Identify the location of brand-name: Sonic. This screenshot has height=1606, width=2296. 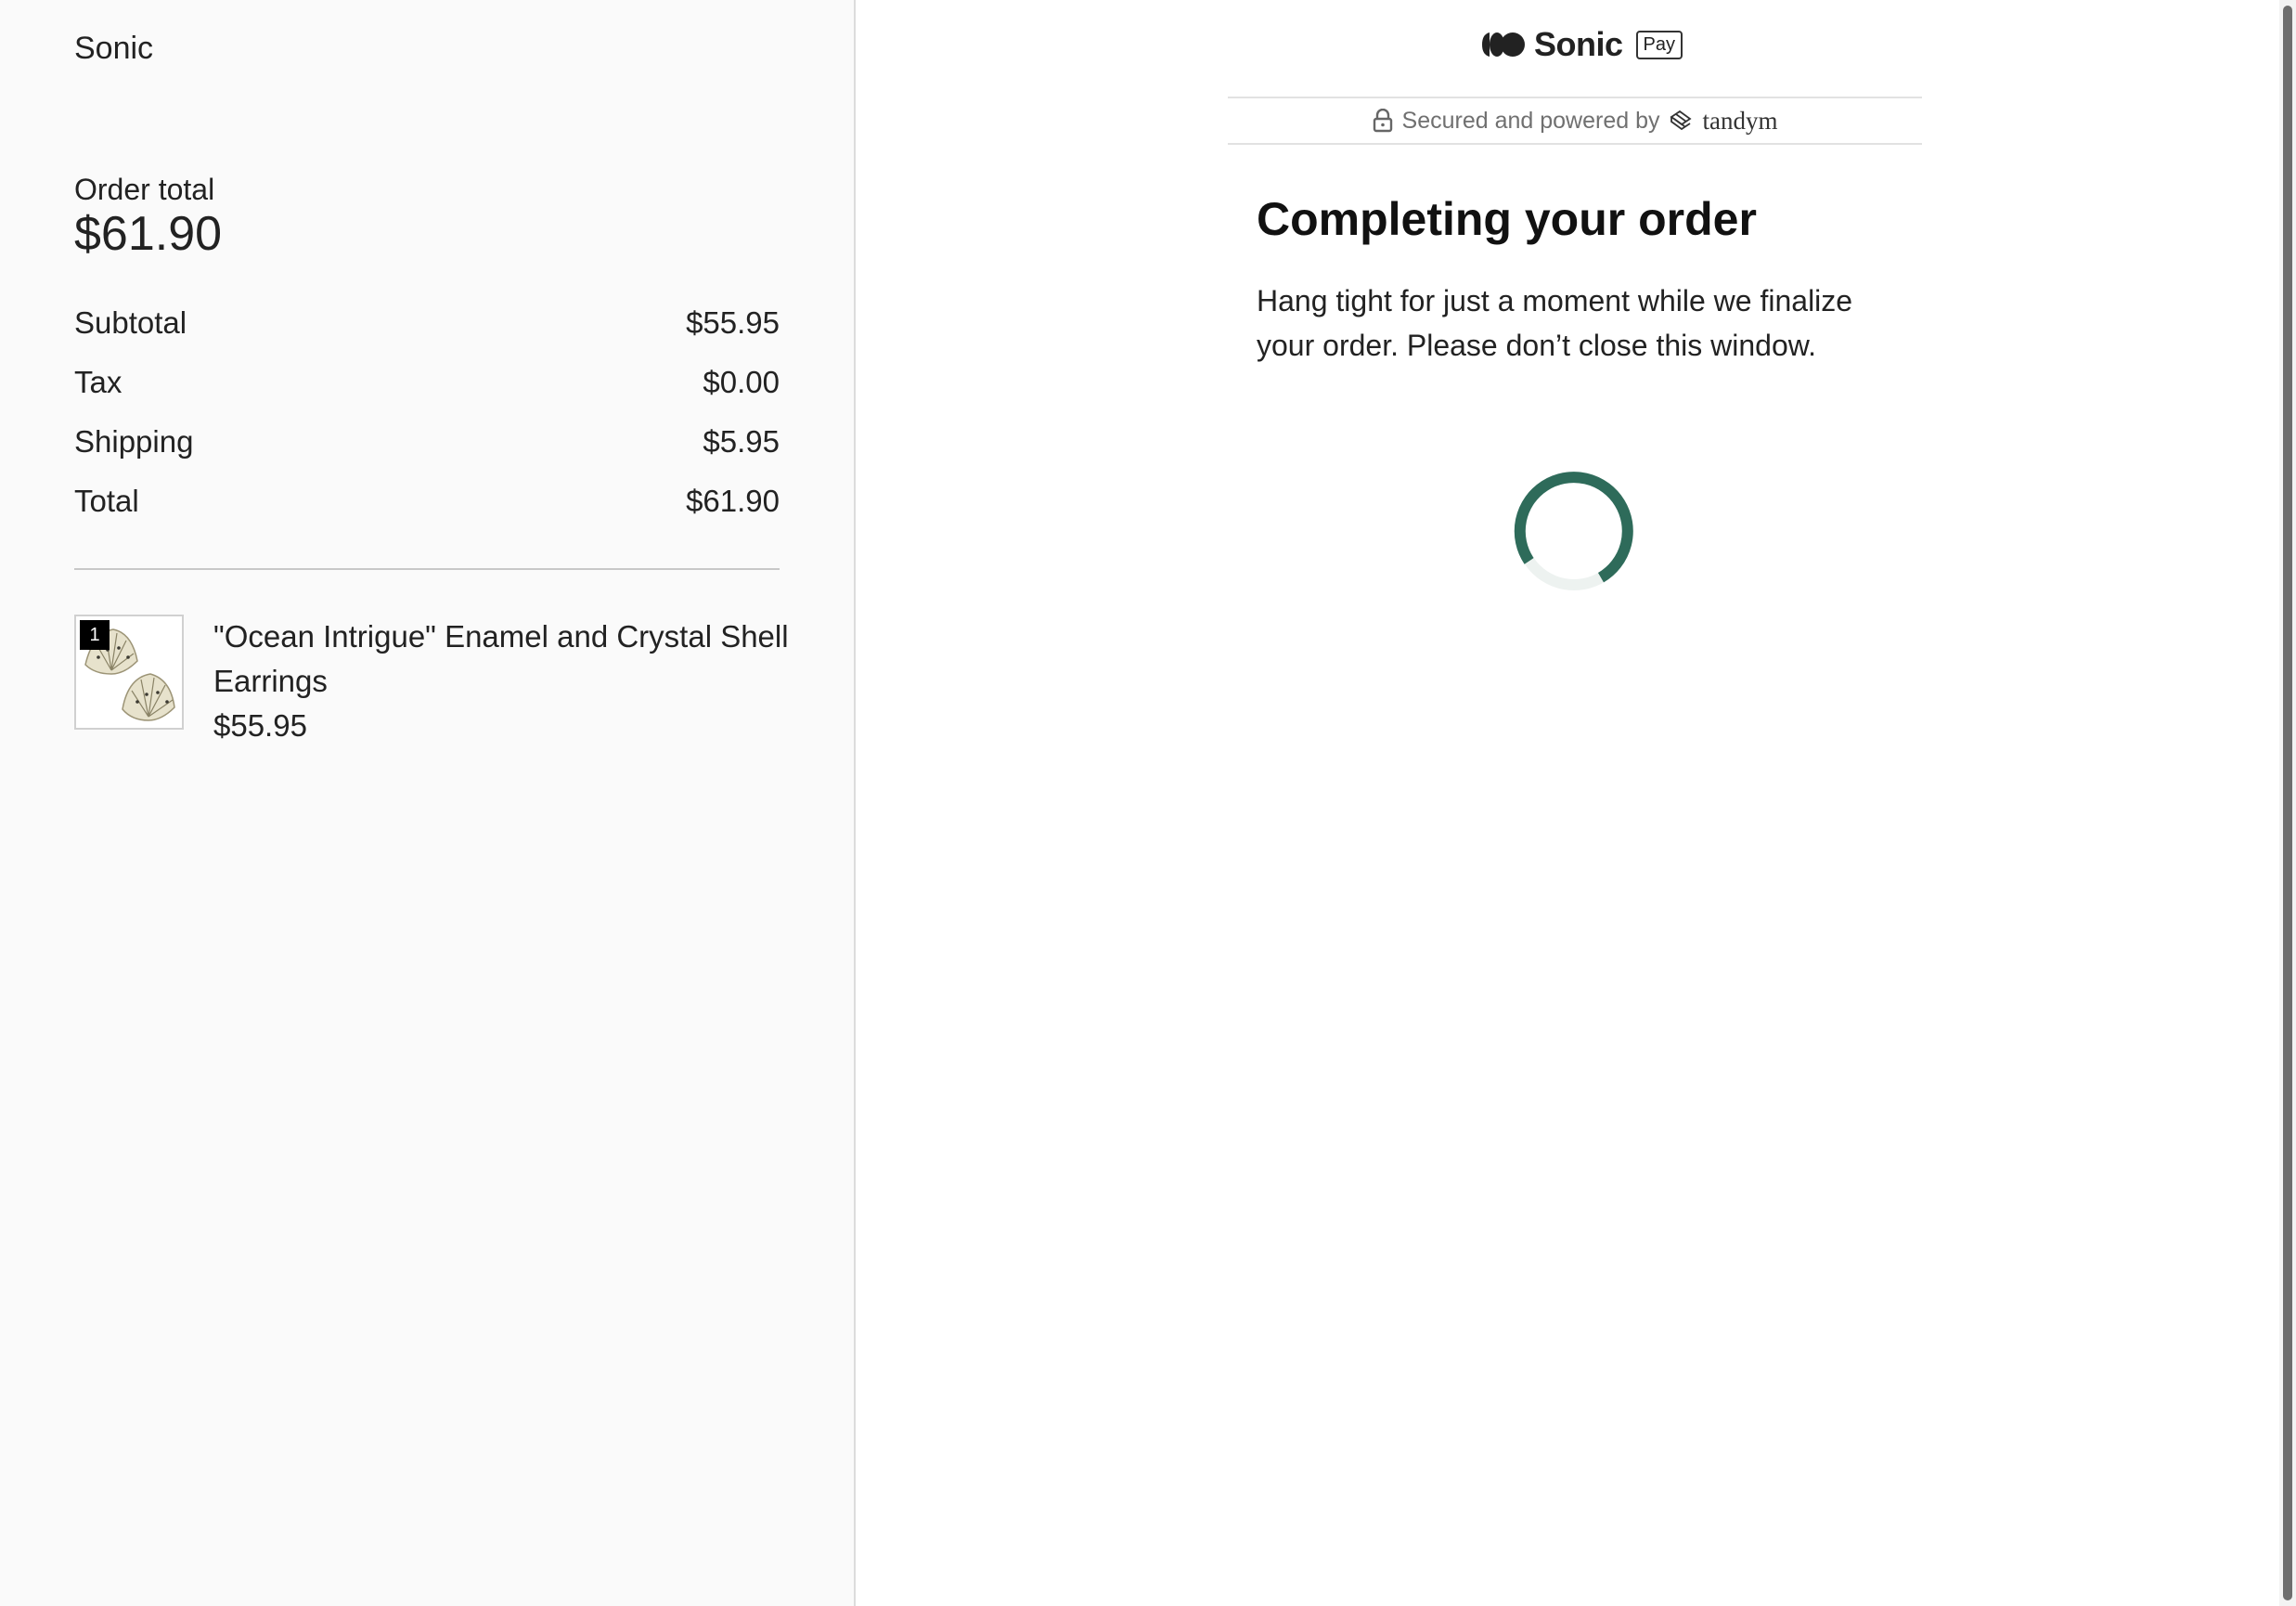
(1578, 44).